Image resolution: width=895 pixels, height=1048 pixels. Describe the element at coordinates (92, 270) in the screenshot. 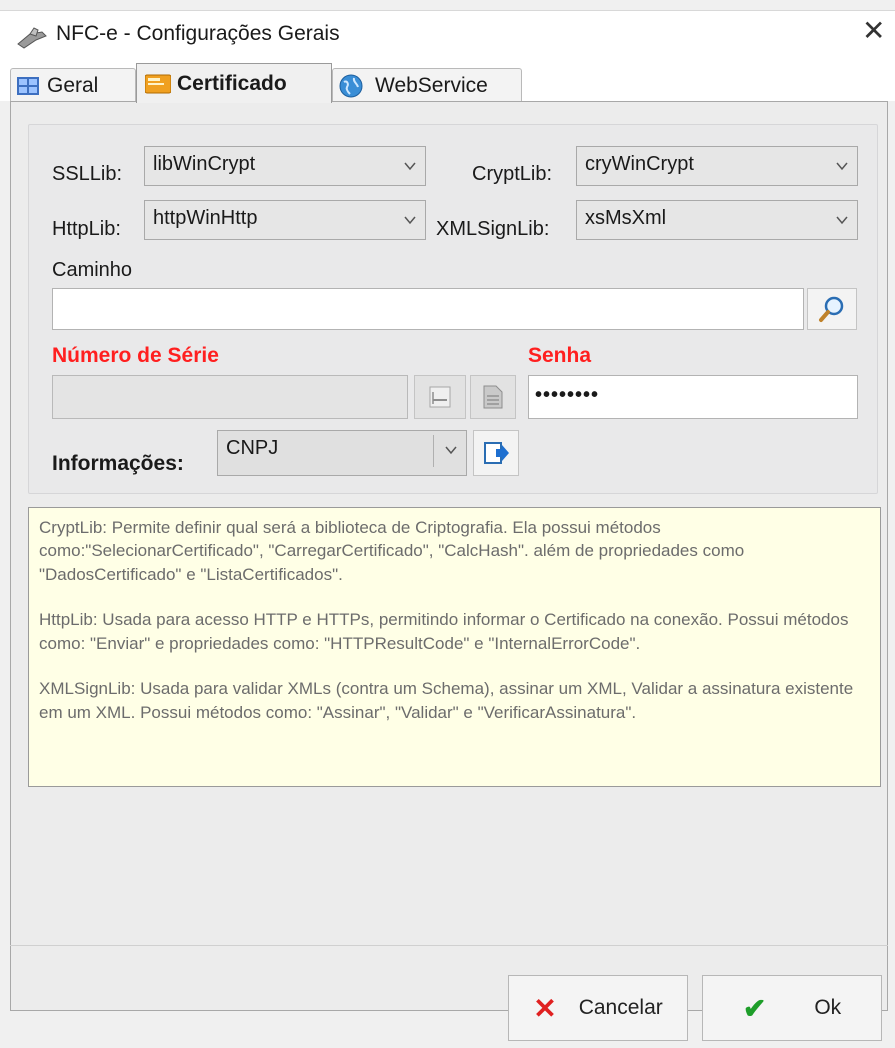

I see `caminho-label: Caminho` at that location.